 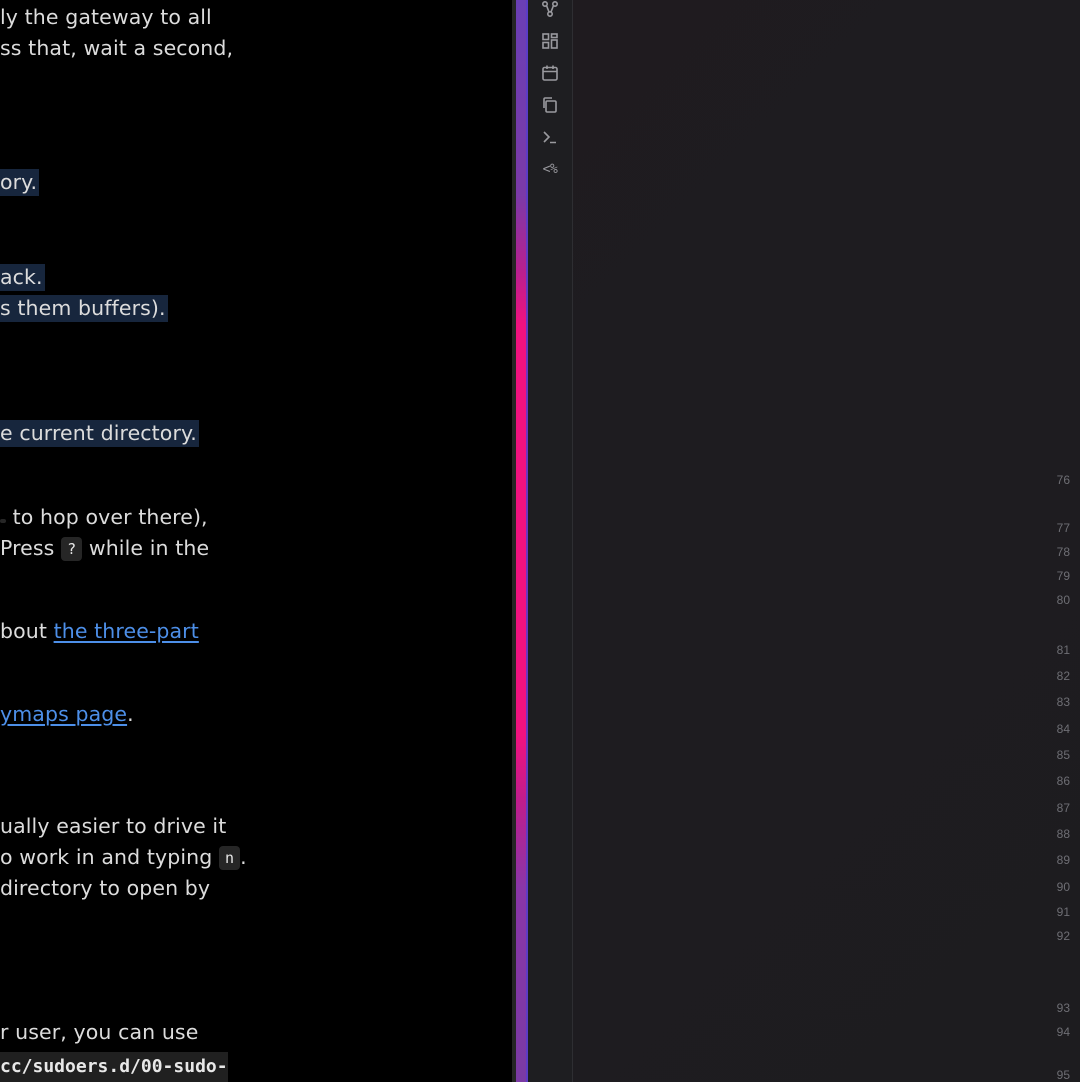 What do you see at coordinates (1063, 808) in the screenshot?
I see `line-number: 87` at bounding box center [1063, 808].